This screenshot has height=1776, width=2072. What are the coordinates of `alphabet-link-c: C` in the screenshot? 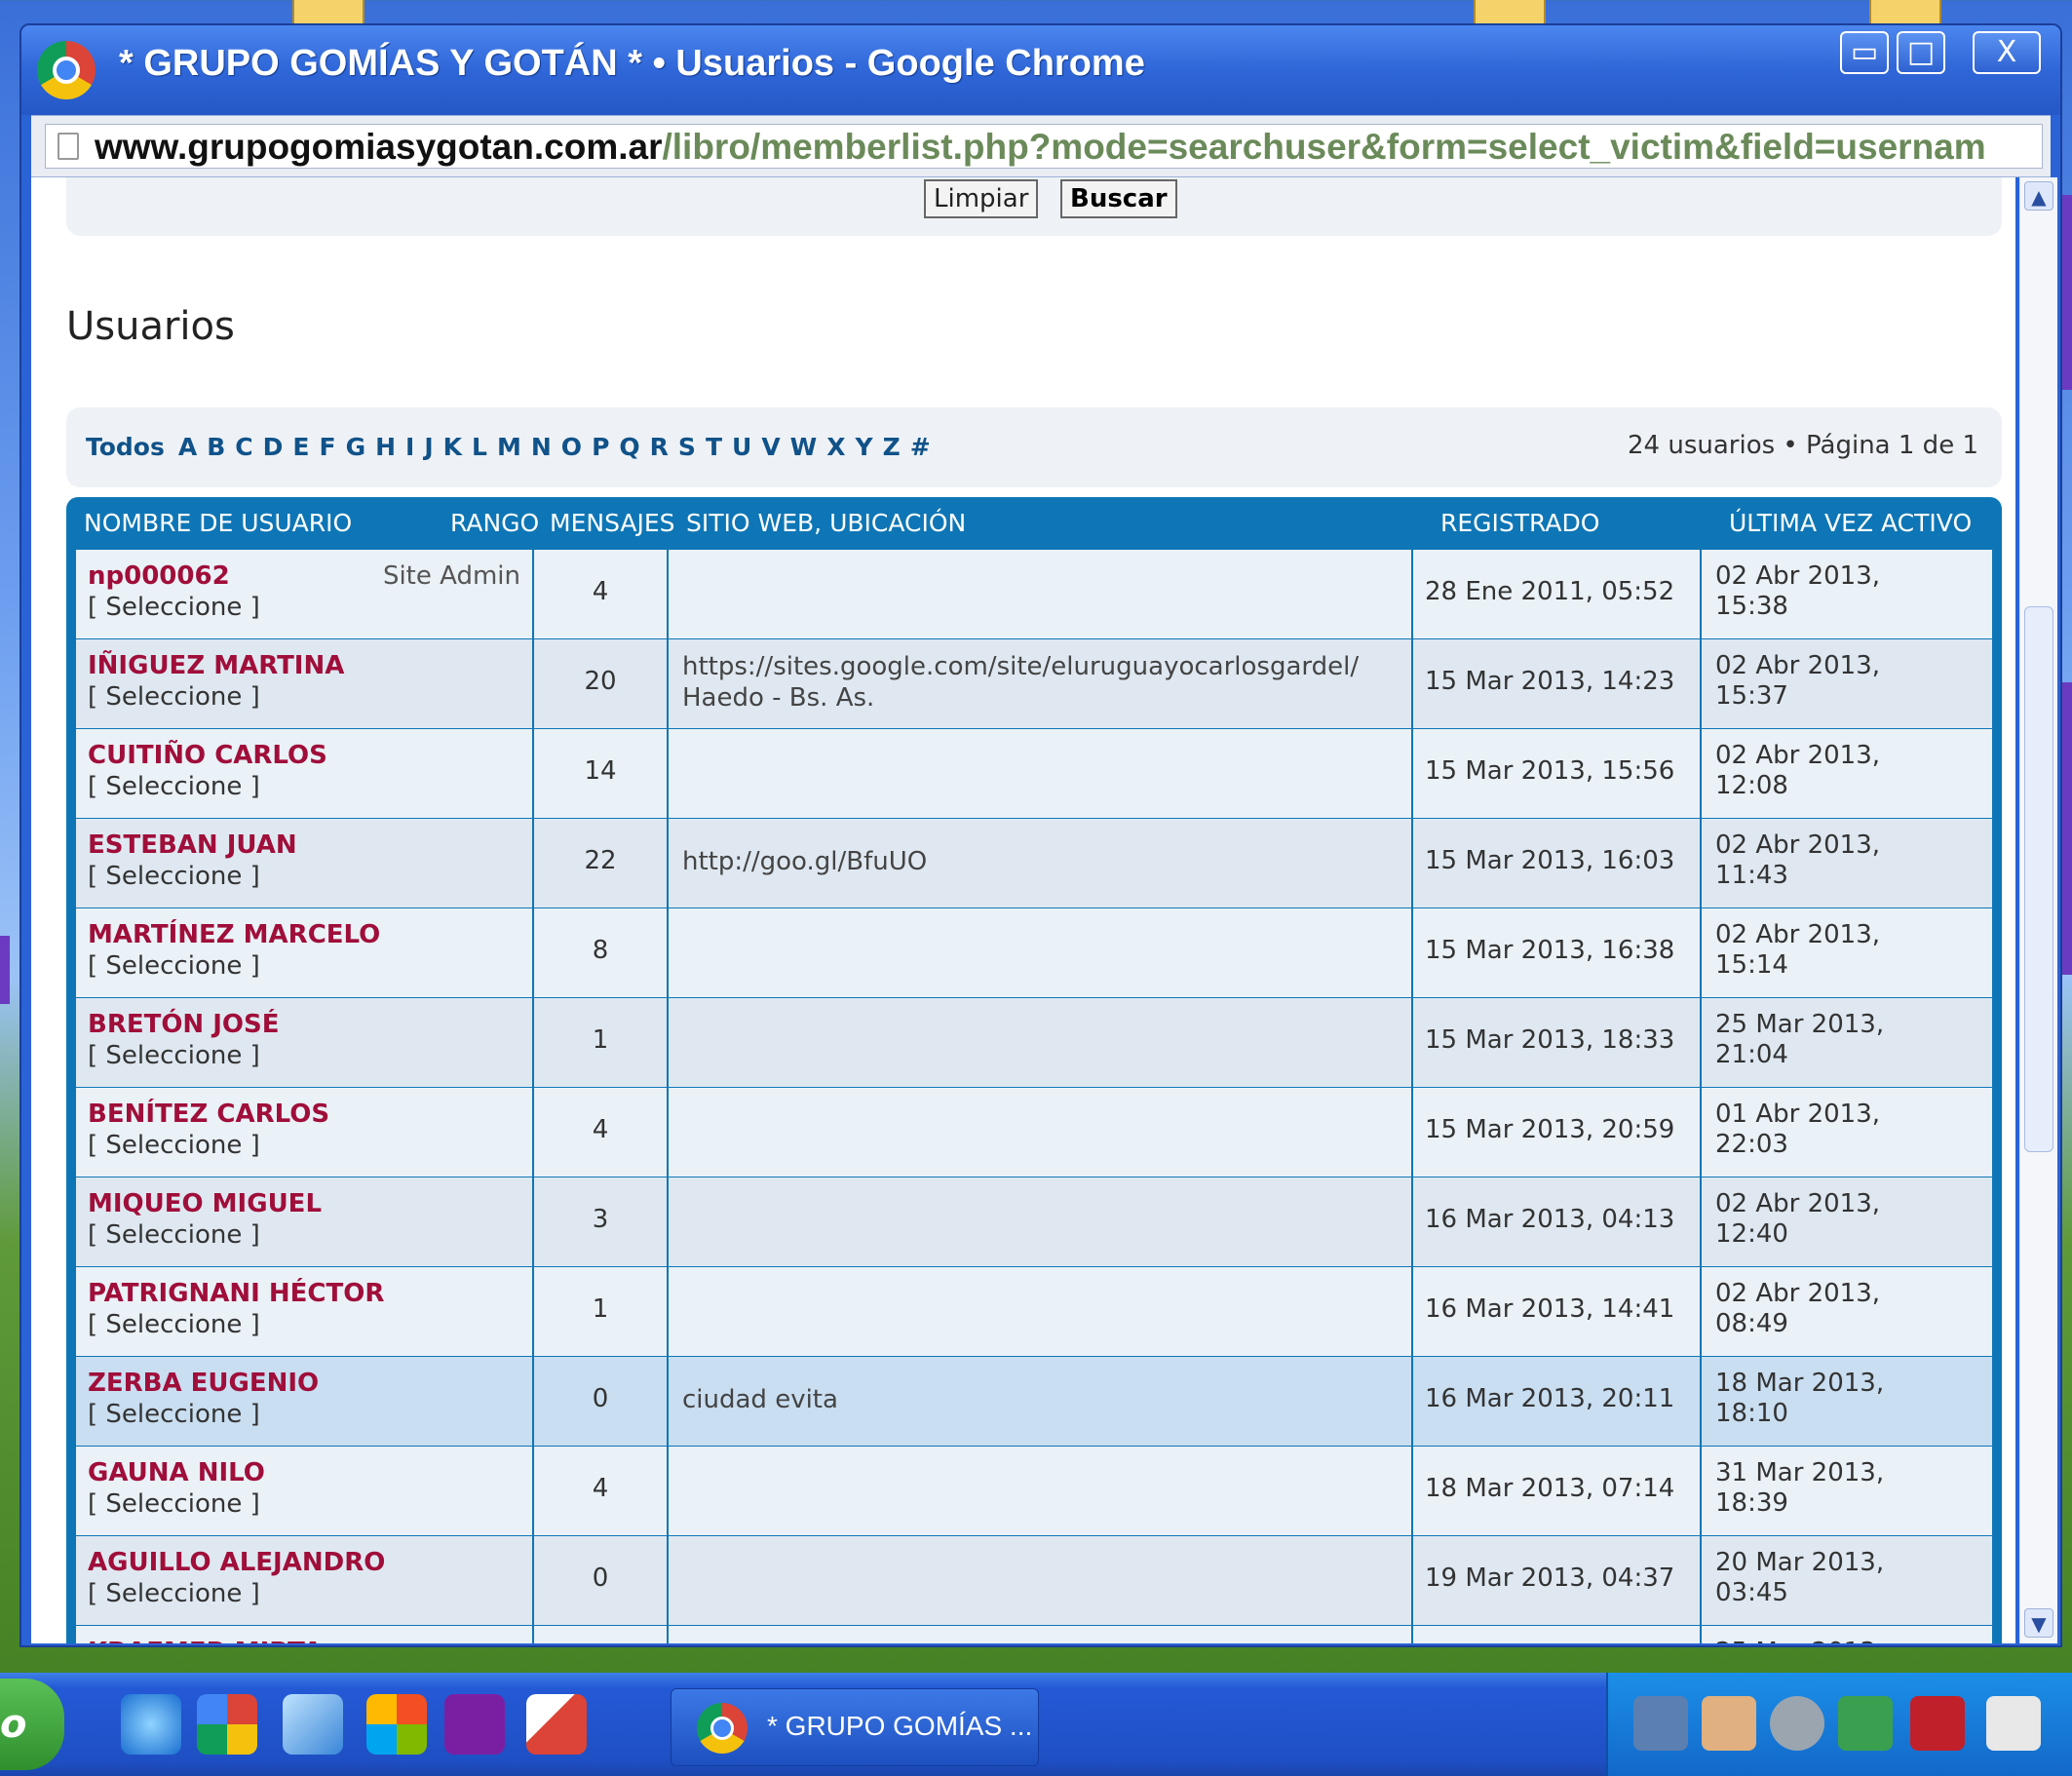 It's located at (243, 447).